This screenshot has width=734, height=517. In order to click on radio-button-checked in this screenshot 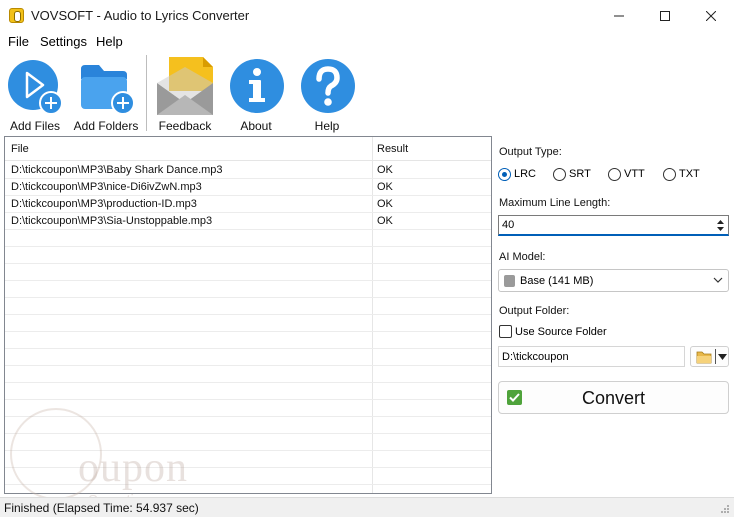, I will do `click(504, 174)`.